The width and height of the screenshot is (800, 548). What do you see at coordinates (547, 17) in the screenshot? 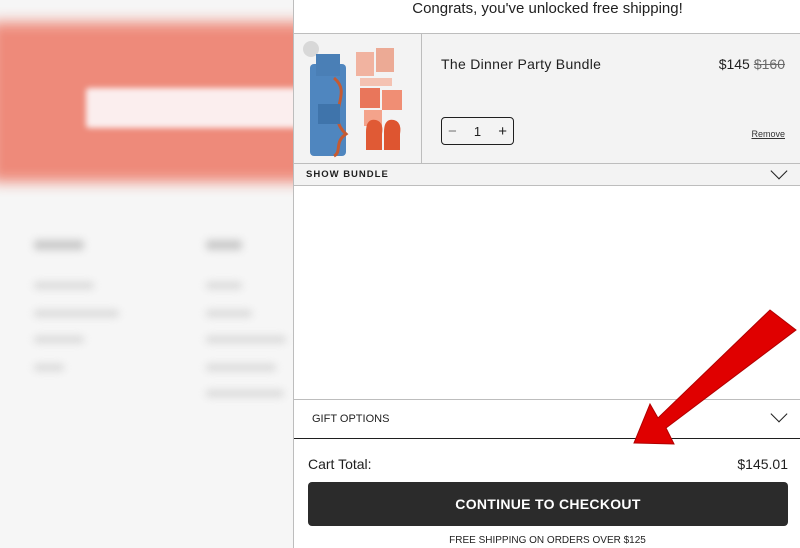
I see `free-shipping-banner: Congrats, you've unlocked free shipping!` at bounding box center [547, 17].